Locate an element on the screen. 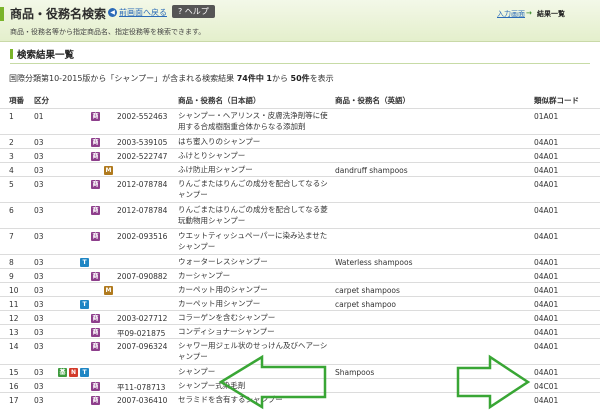  row-number: 9 is located at coordinates (11, 276).